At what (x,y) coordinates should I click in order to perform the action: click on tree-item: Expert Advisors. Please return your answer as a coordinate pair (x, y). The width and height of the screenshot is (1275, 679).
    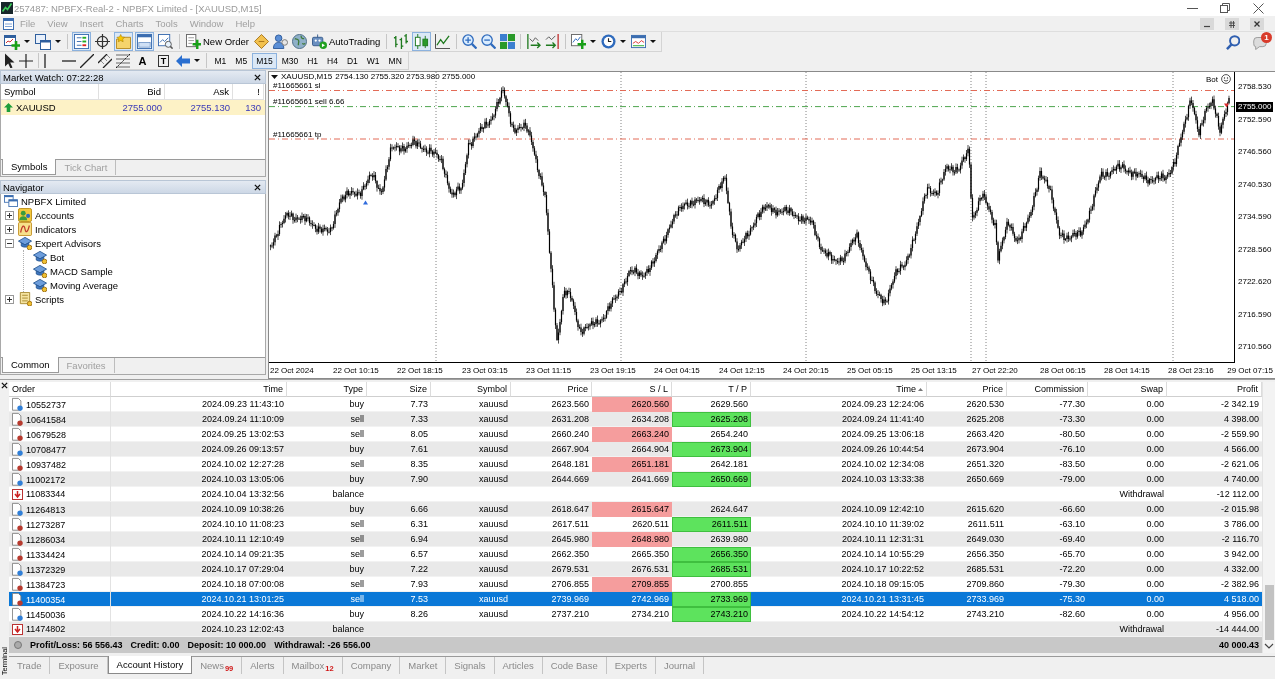
    Looking at the image, I should click on (68, 243).